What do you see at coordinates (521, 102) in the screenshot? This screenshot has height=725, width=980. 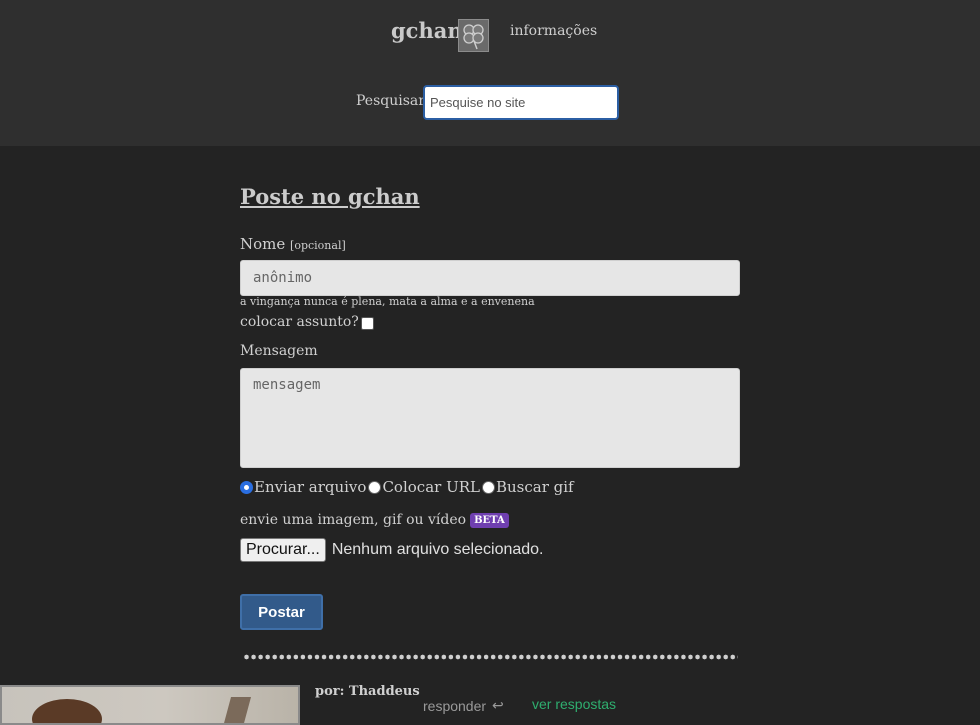 I see `search-input` at bounding box center [521, 102].